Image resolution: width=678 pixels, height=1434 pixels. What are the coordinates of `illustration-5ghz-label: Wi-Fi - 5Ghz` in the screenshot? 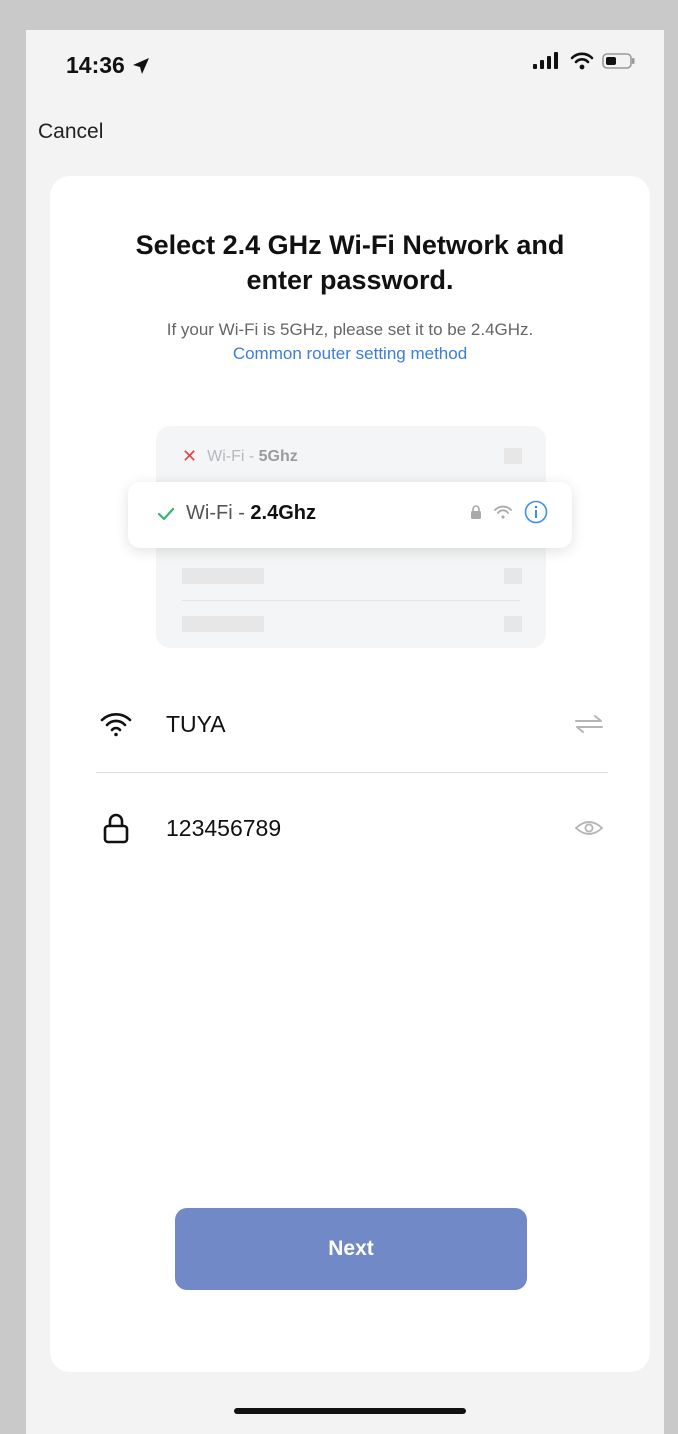 It's located at (252, 456).